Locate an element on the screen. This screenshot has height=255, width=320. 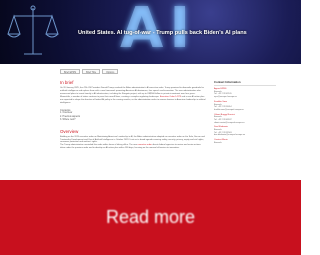
contact-email: franklin.sam@europarl.europa.eu is located at coordinates (245, 110).